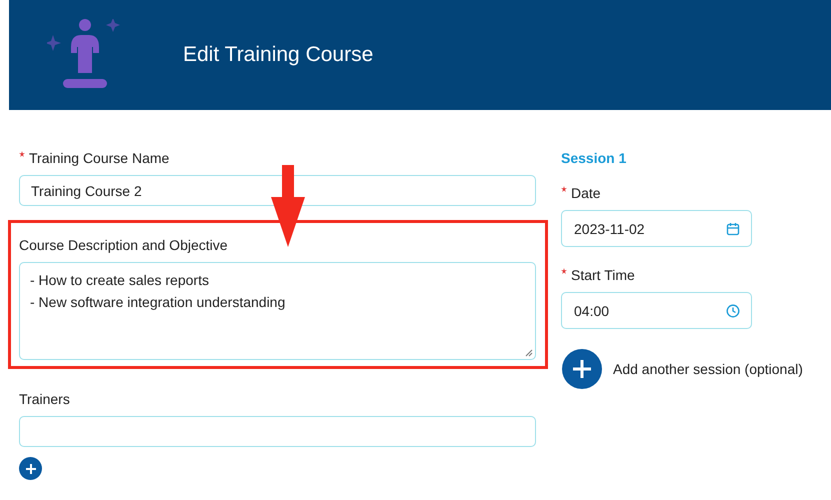 The image size is (831, 500). I want to click on field-label: Course Description and Objective, so click(123, 245).